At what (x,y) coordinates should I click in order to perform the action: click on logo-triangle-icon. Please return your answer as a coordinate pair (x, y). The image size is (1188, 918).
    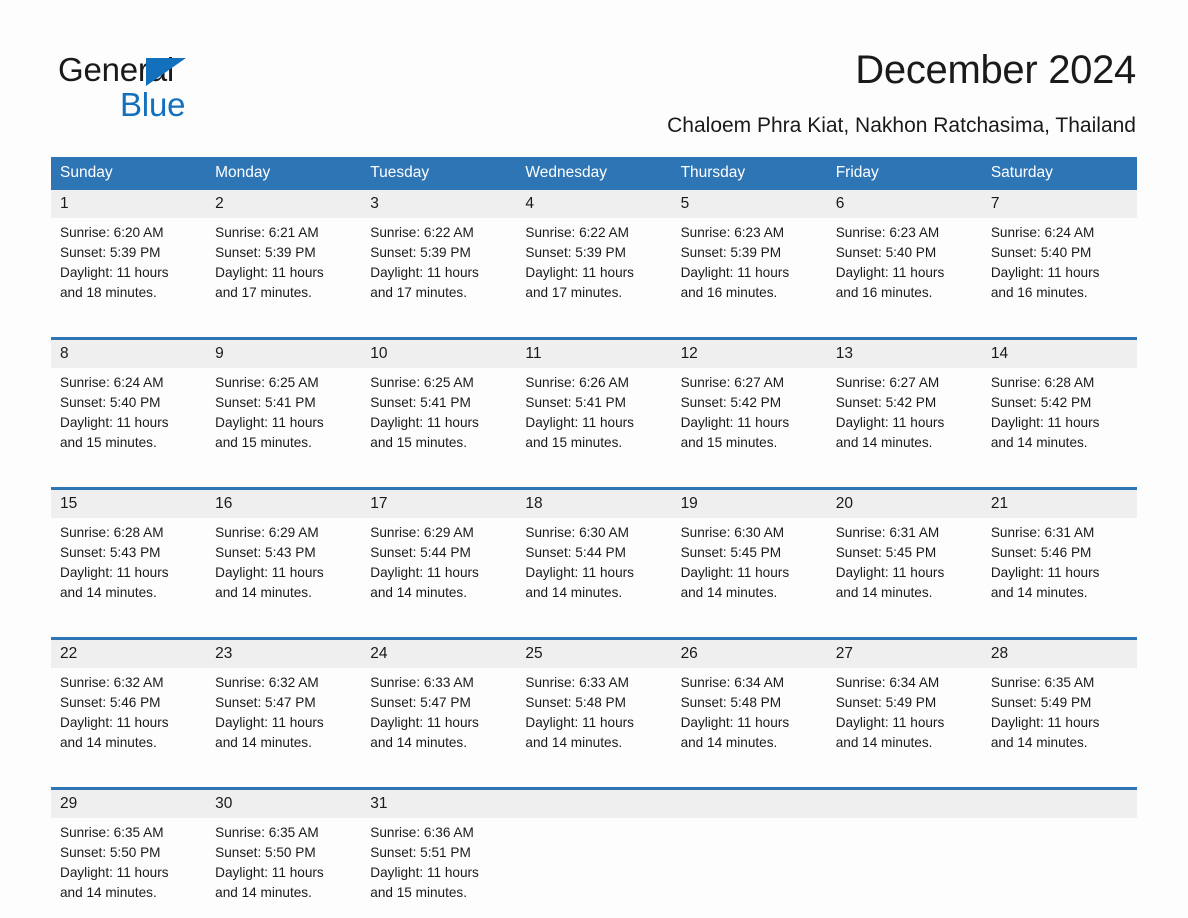
    Looking at the image, I should click on (166, 72).